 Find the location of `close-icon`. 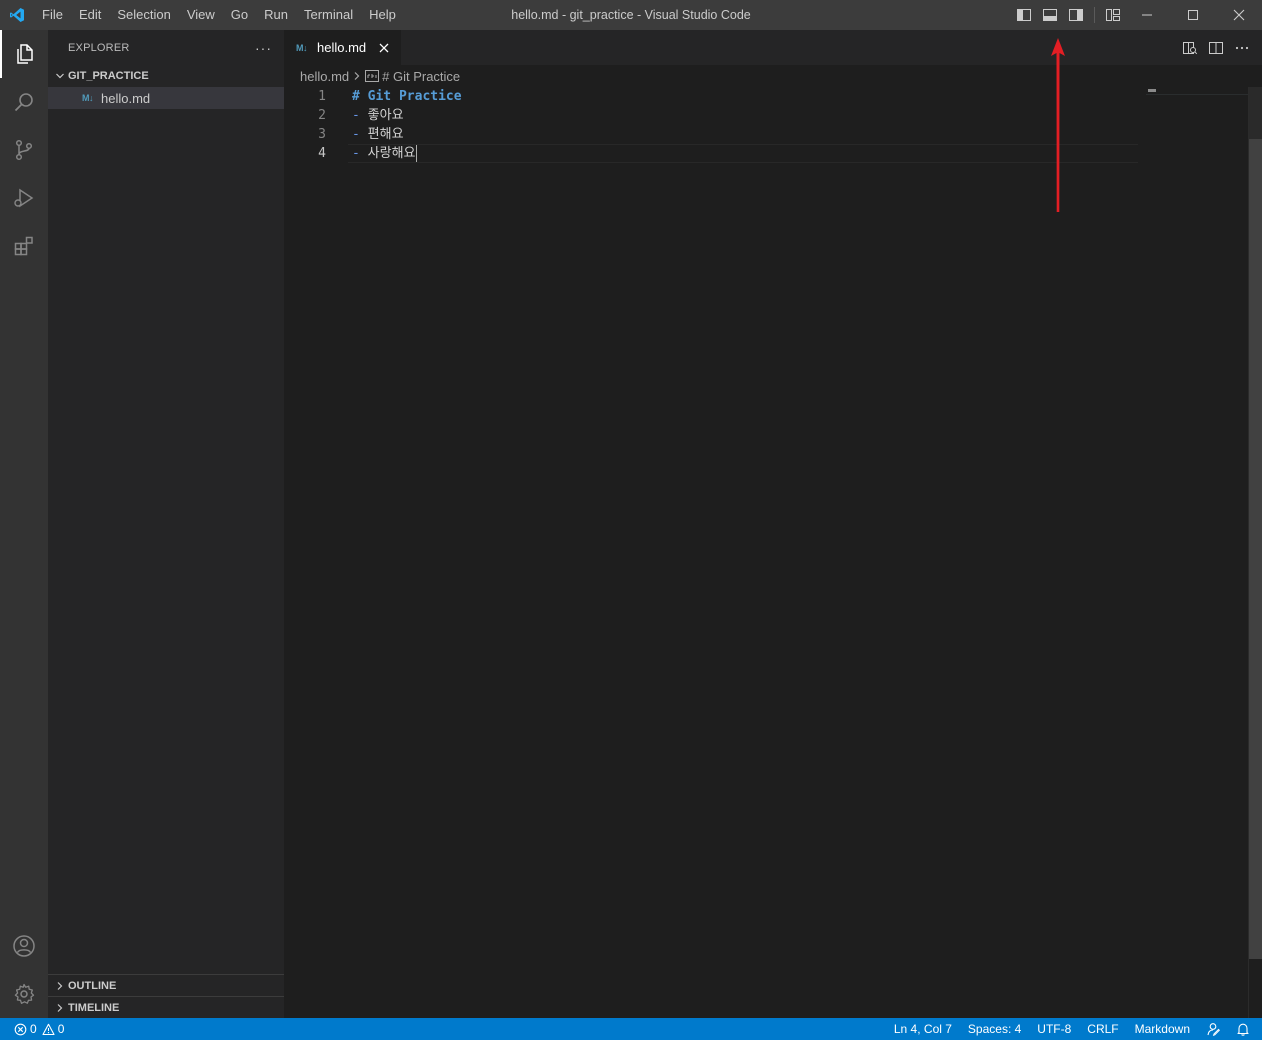

close-icon is located at coordinates (1239, 15).